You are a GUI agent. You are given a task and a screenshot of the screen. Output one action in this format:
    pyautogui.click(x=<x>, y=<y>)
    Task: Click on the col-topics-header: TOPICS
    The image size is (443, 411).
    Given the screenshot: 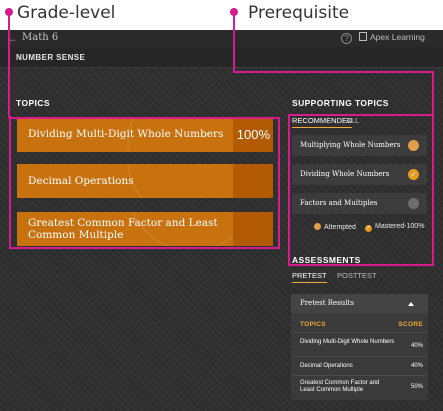 What is the action you would take?
    pyautogui.click(x=313, y=324)
    